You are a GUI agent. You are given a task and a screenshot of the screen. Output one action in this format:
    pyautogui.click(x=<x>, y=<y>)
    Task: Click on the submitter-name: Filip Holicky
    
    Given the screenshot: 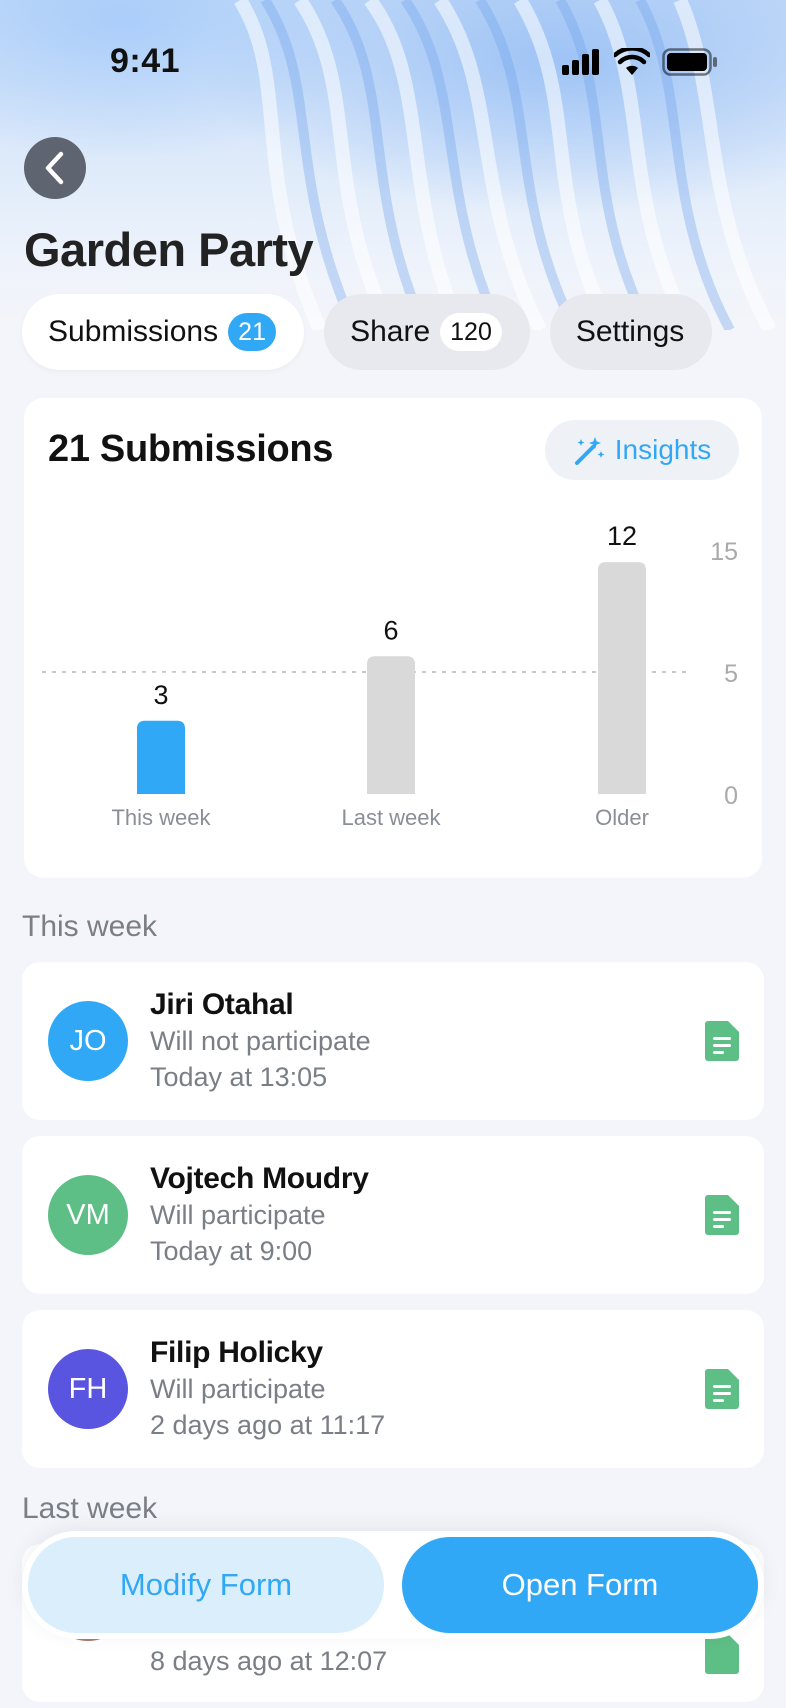 What is the action you would take?
    pyautogui.click(x=236, y=1352)
    